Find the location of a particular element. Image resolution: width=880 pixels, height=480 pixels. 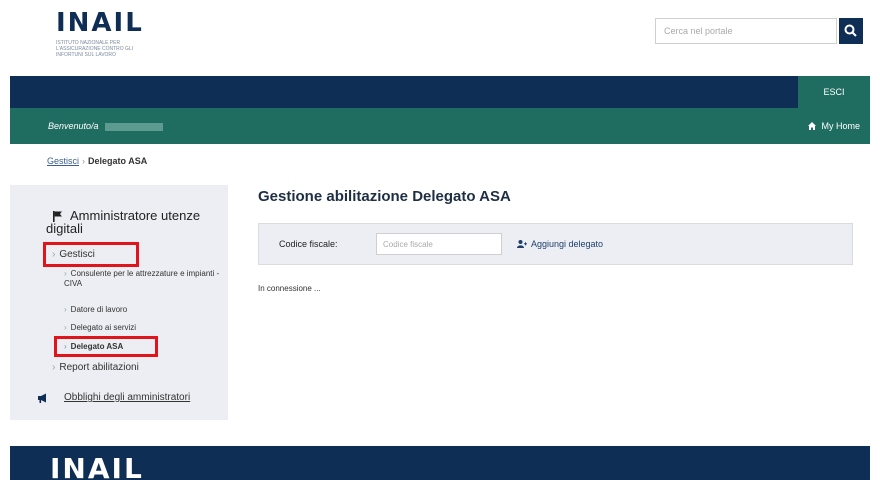

sidebar-subitem-label: Datore di lavoro is located at coordinates (99, 309).